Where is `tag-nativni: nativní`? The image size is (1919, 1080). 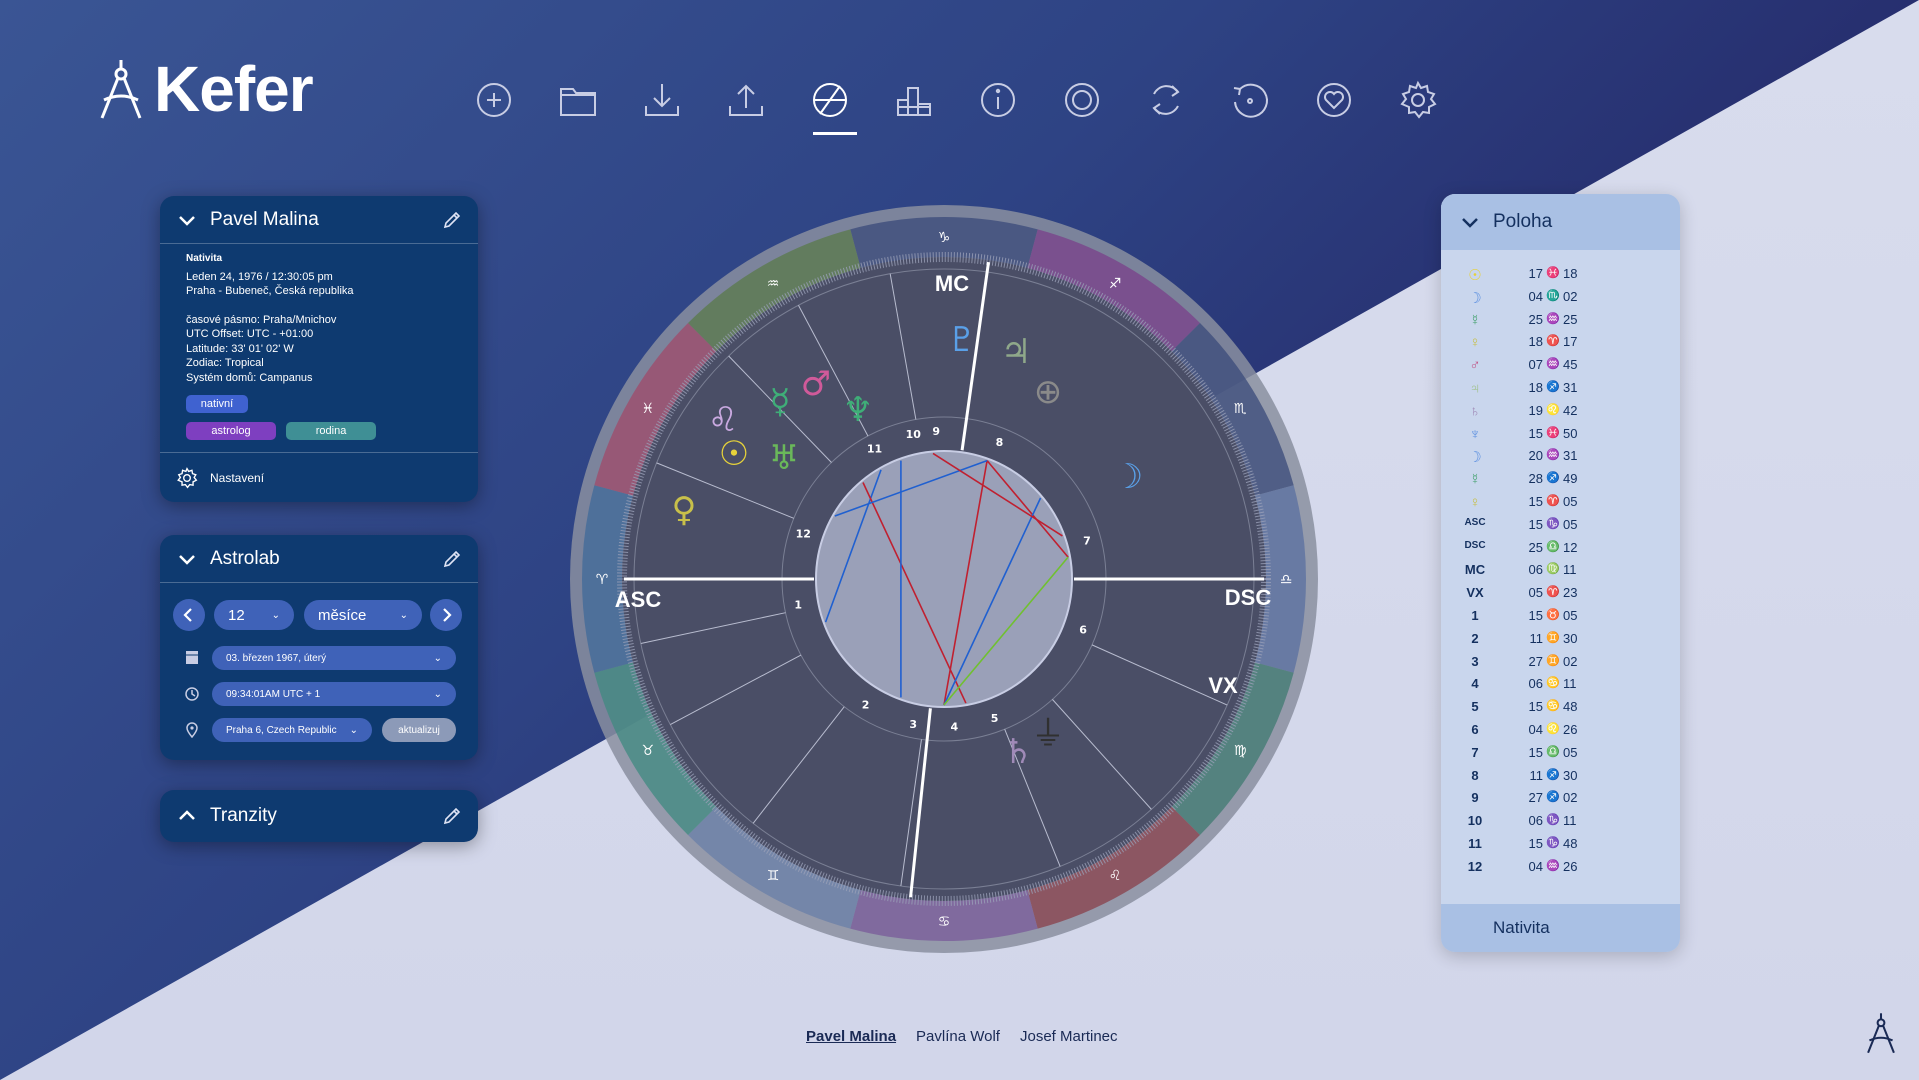
tag-nativni: nativní is located at coordinates (217, 404).